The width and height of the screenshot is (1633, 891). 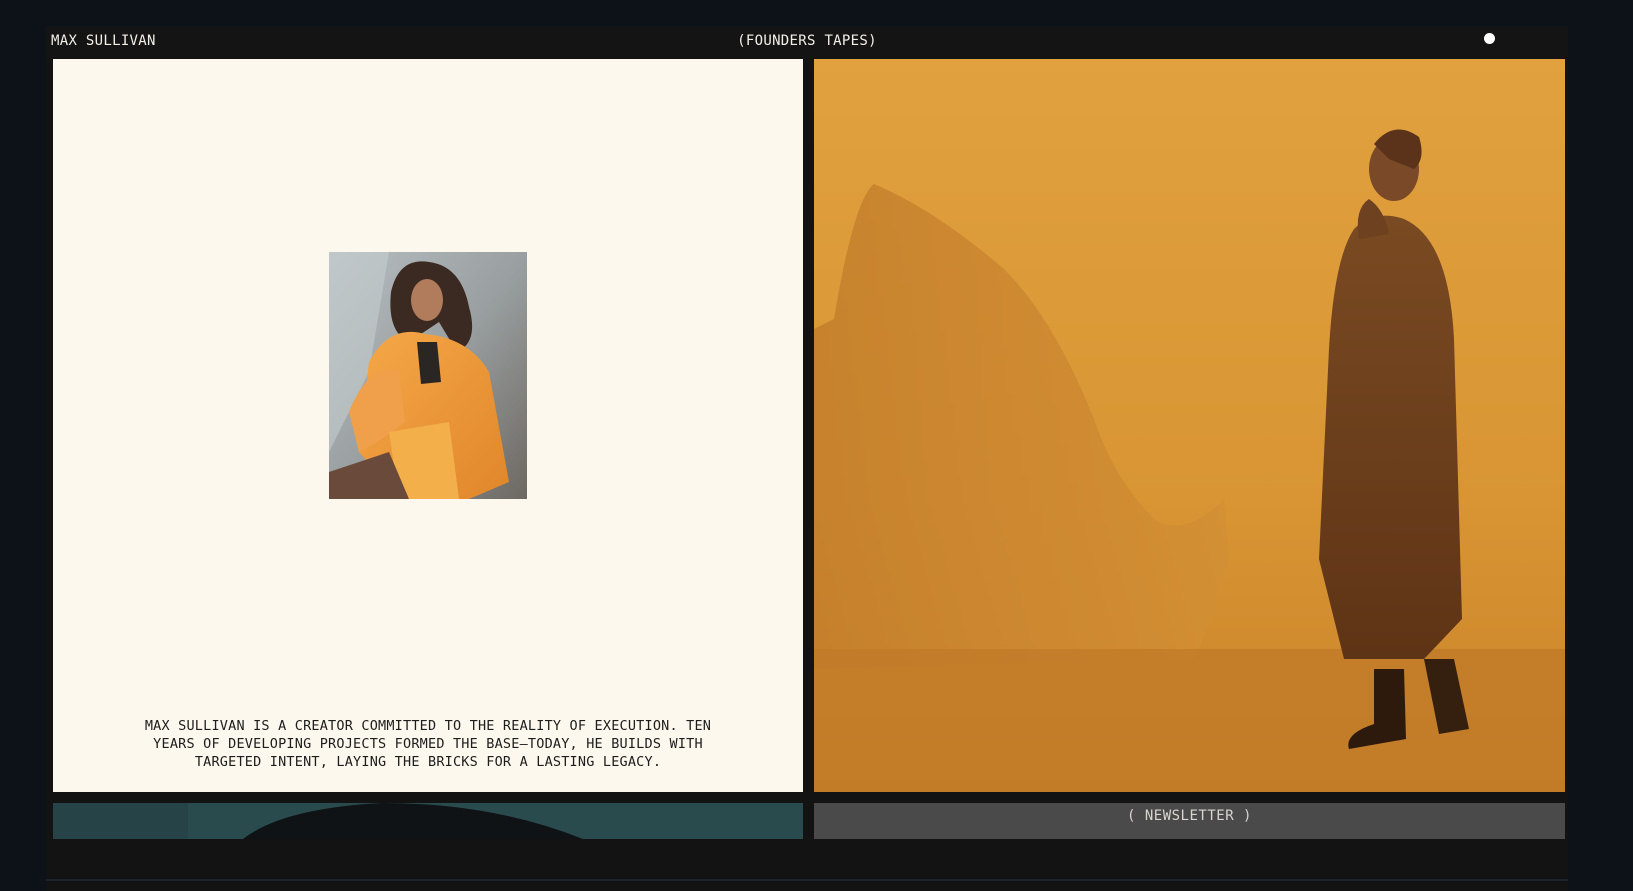 I want to click on divider, so click(x=807, y=880).